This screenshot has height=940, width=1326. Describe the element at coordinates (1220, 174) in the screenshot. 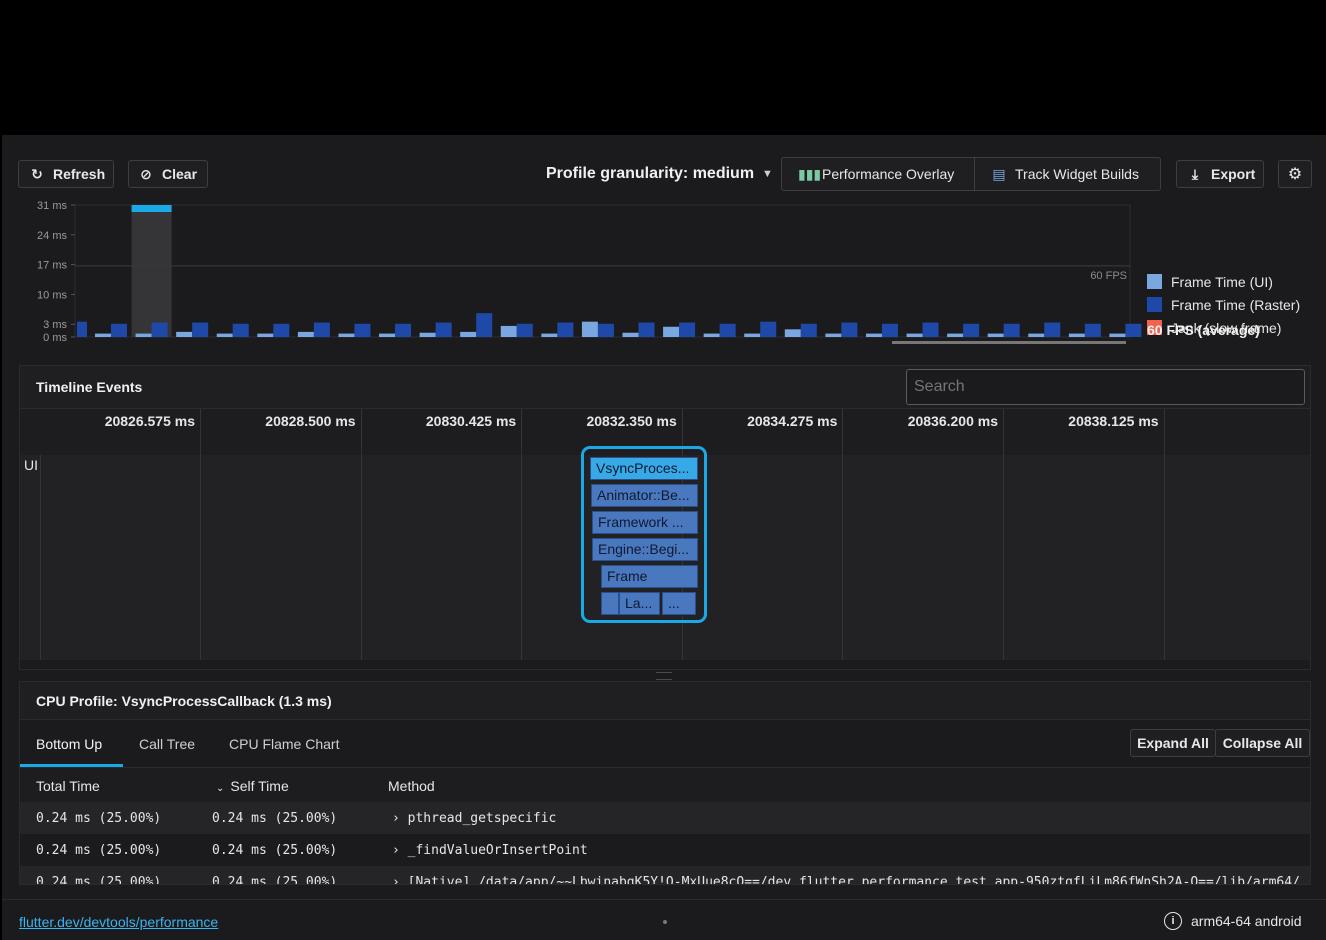

I see `export-button: ⤓ Export` at that location.